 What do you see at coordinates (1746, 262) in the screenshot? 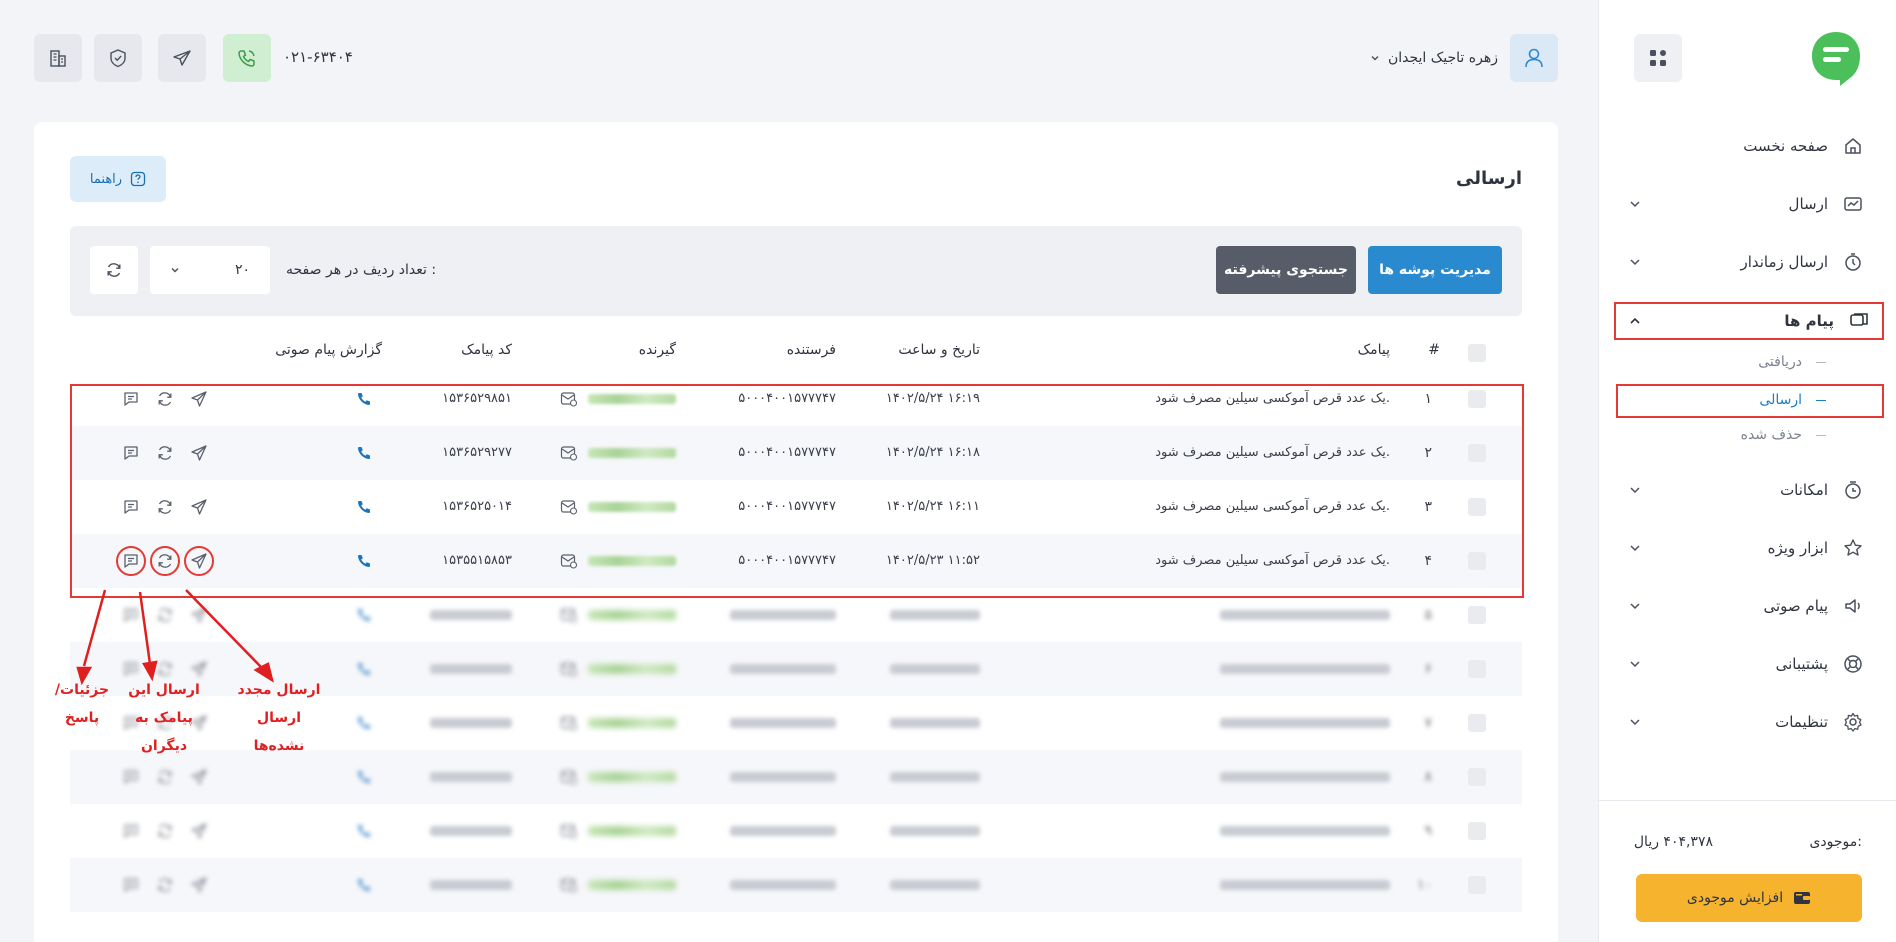
I see `sidebar-item-scheduled-send: ارسال زماندار` at bounding box center [1746, 262].